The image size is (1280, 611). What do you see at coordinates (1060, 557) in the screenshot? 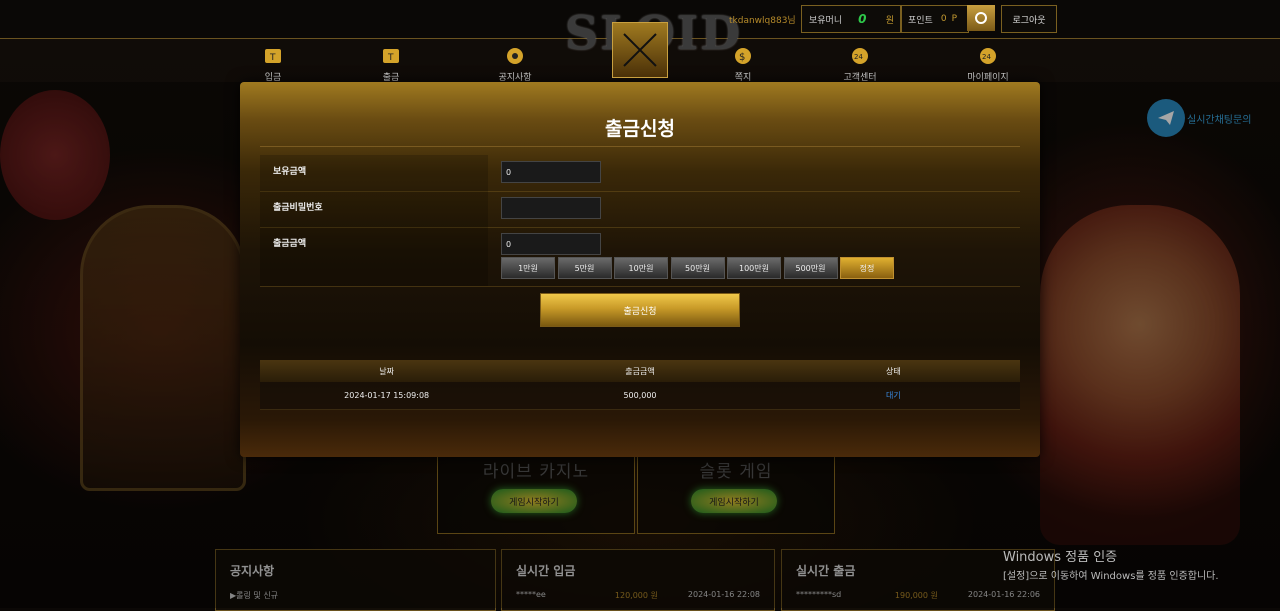
I see `watermark-title: Windows 정품 인증` at bounding box center [1060, 557].